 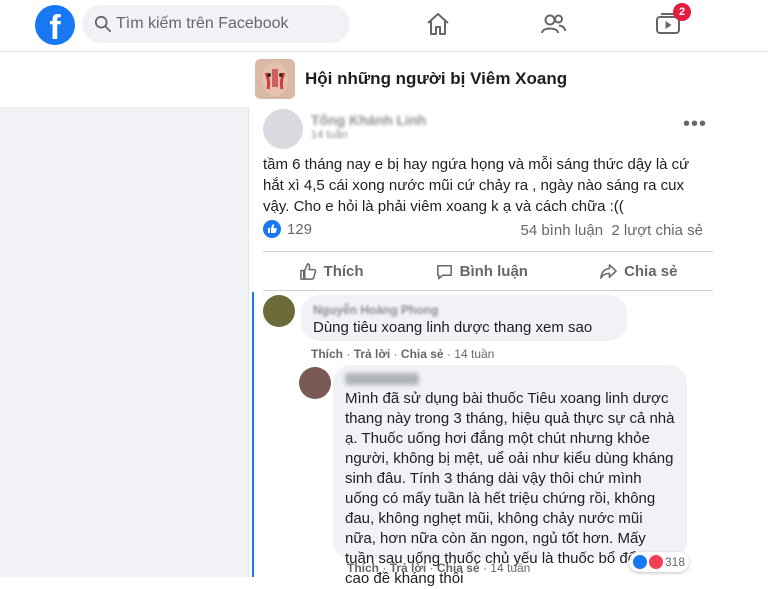 What do you see at coordinates (307, 271) in the screenshot?
I see `thumbs-up-icon` at bounding box center [307, 271].